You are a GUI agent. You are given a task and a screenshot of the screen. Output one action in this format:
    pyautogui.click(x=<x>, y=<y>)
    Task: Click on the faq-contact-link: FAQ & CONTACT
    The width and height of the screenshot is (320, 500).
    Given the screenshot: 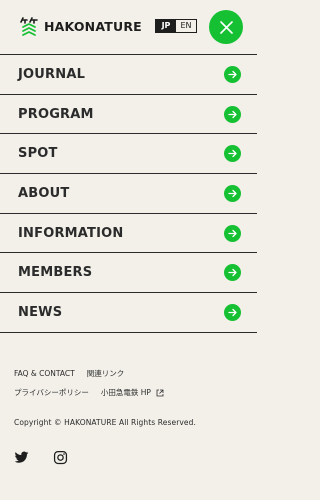 What is the action you would take?
    pyautogui.click(x=44, y=373)
    